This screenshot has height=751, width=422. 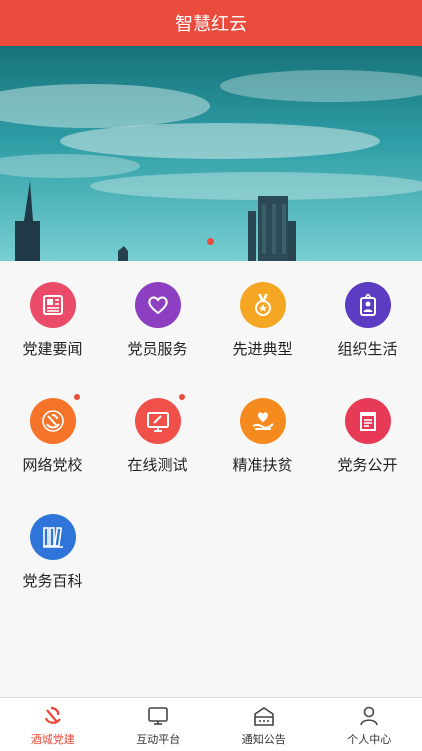 I want to click on grid-item-label: 党建要闻, so click(x=52, y=348).